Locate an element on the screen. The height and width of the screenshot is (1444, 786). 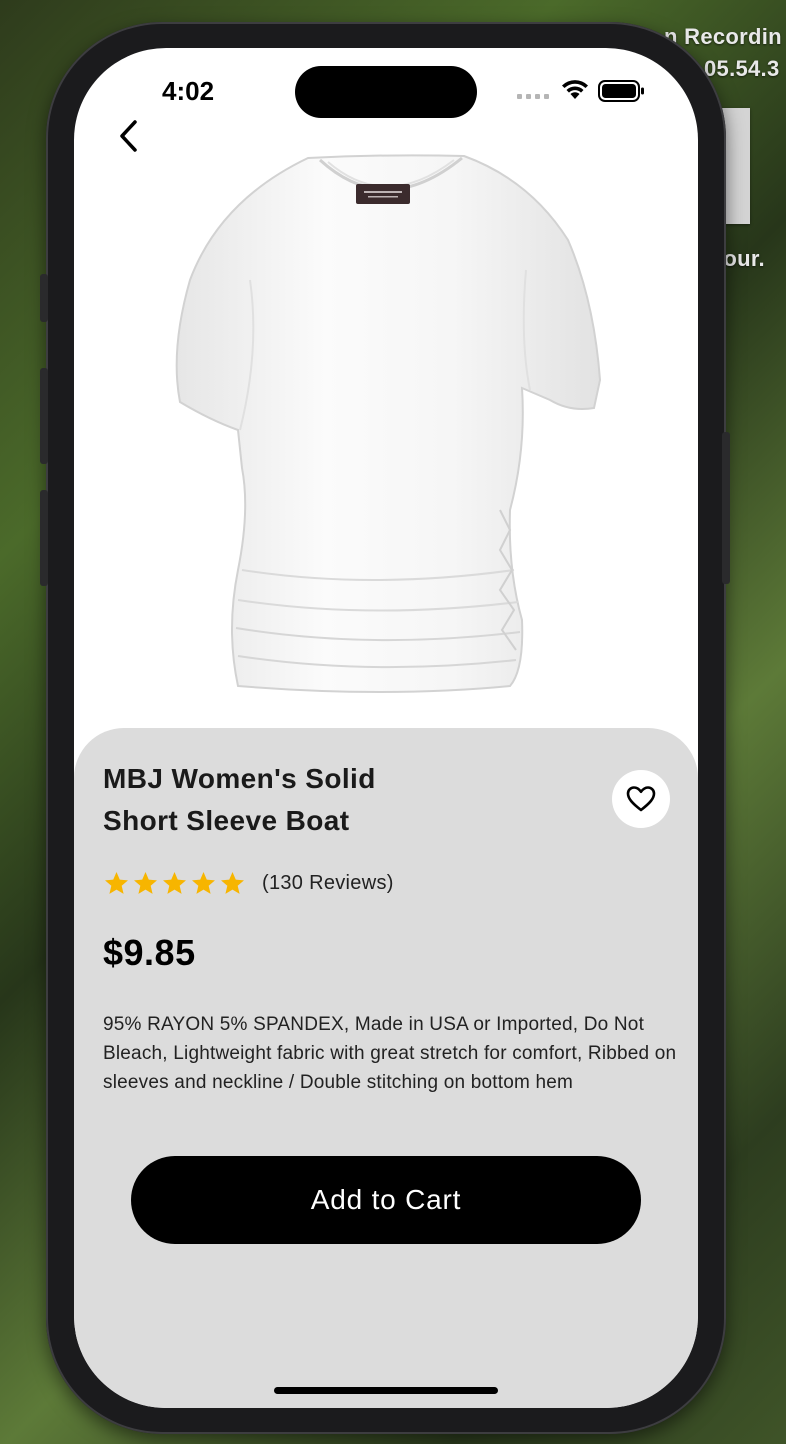
favorite-button is located at coordinates (641, 799).